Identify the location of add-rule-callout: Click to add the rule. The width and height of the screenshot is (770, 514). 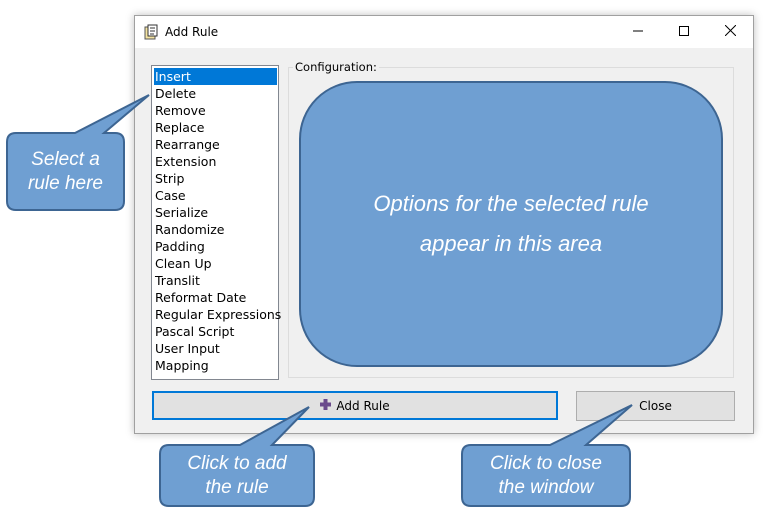
(237, 475).